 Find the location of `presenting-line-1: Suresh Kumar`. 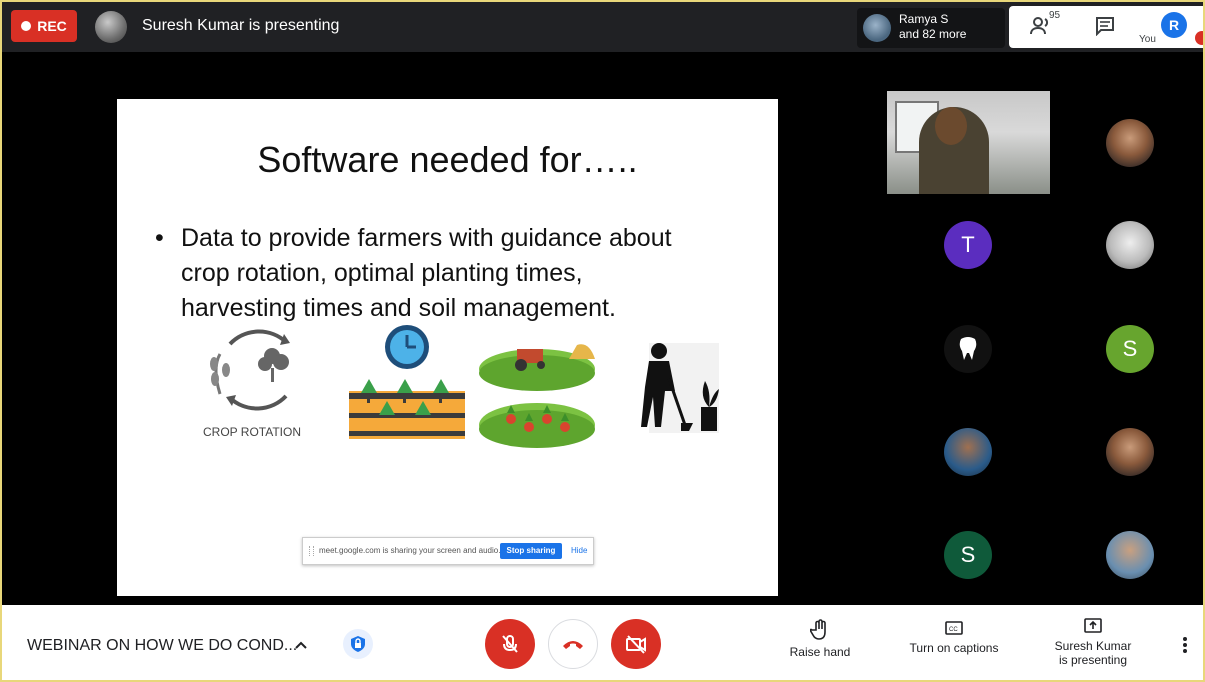

presenting-line-1: Suresh Kumar is located at coordinates (1093, 646).